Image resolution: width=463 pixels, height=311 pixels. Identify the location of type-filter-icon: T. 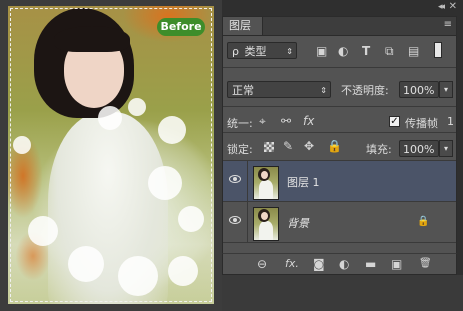
(366, 51).